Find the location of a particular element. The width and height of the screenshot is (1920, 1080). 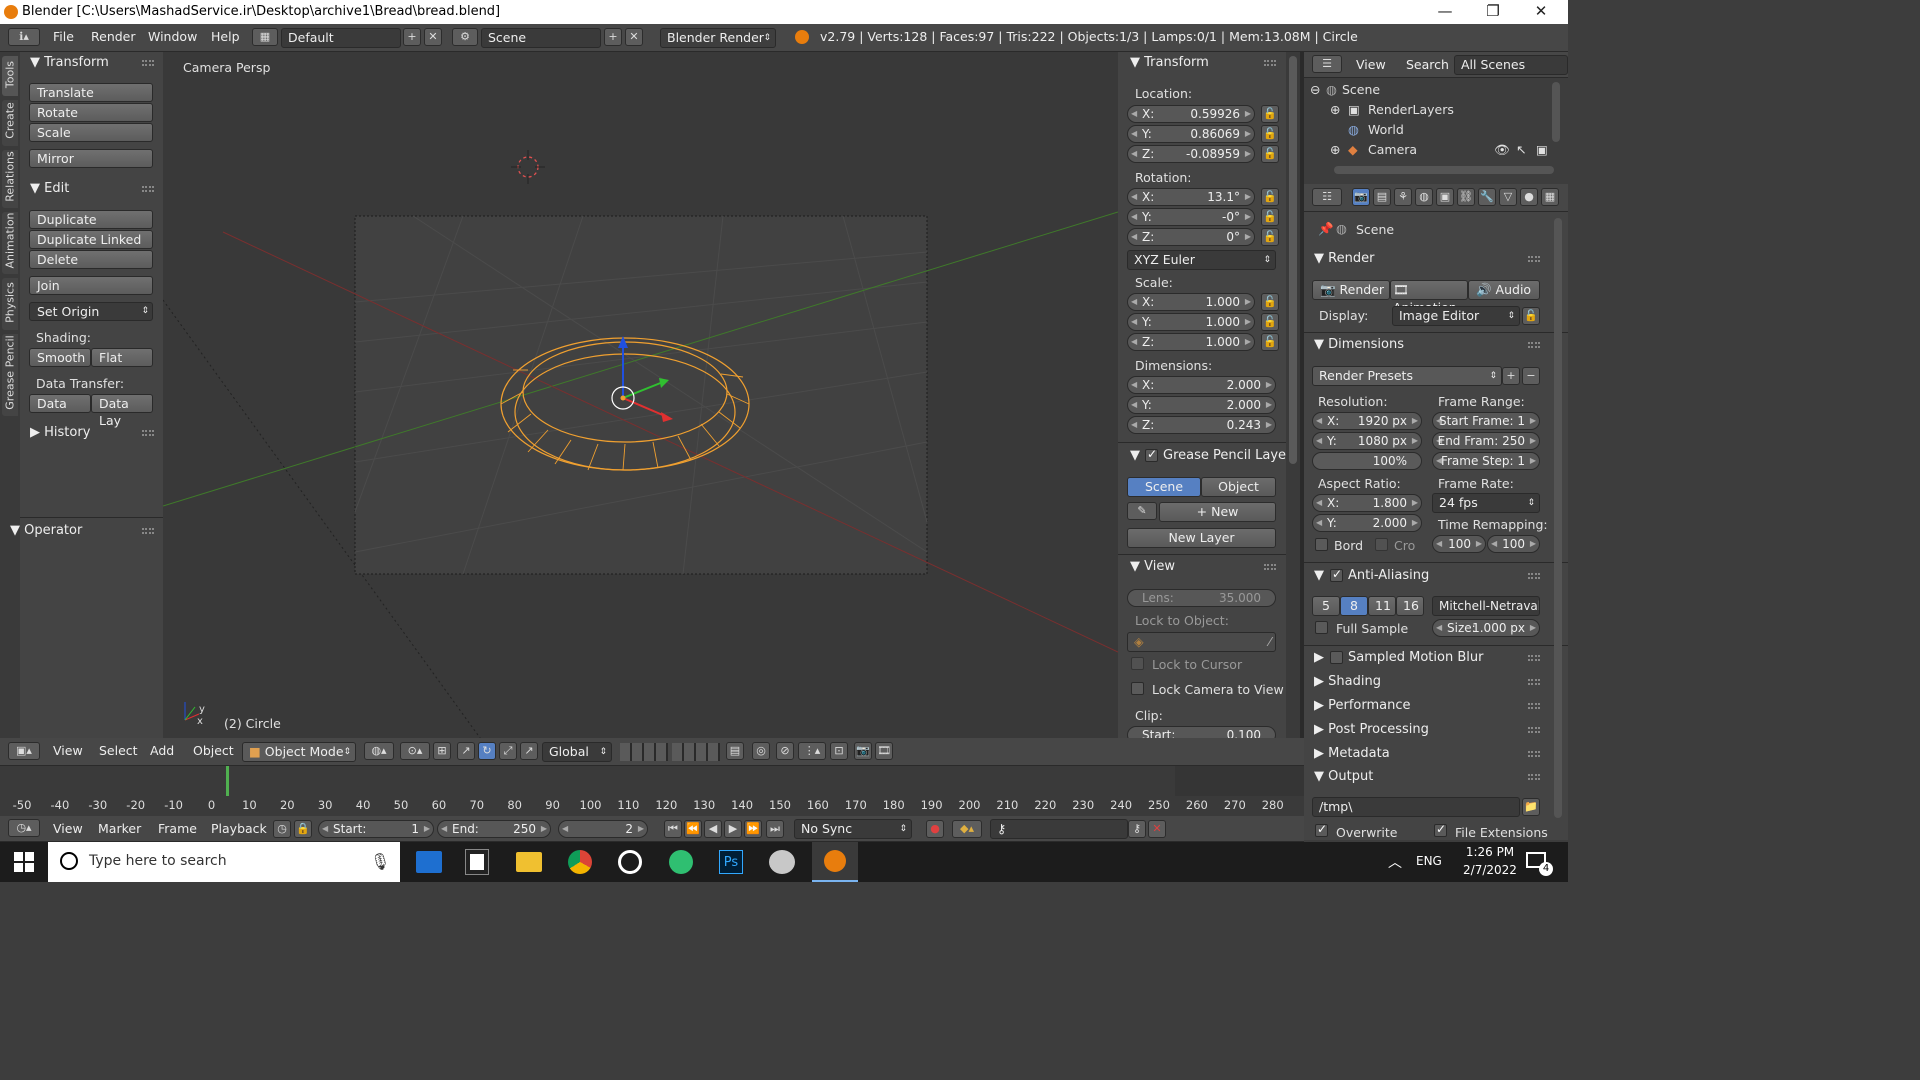

screen-layout-select: Default is located at coordinates (341, 38).